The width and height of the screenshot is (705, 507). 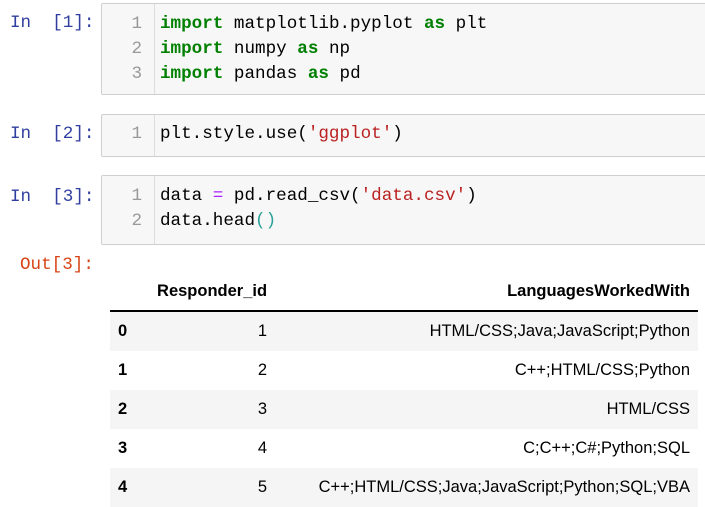 What do you see at coordinates (350, 134) in the screenshot?
I see `code-token: 'ggplot'` at bounding box center [350, 134].